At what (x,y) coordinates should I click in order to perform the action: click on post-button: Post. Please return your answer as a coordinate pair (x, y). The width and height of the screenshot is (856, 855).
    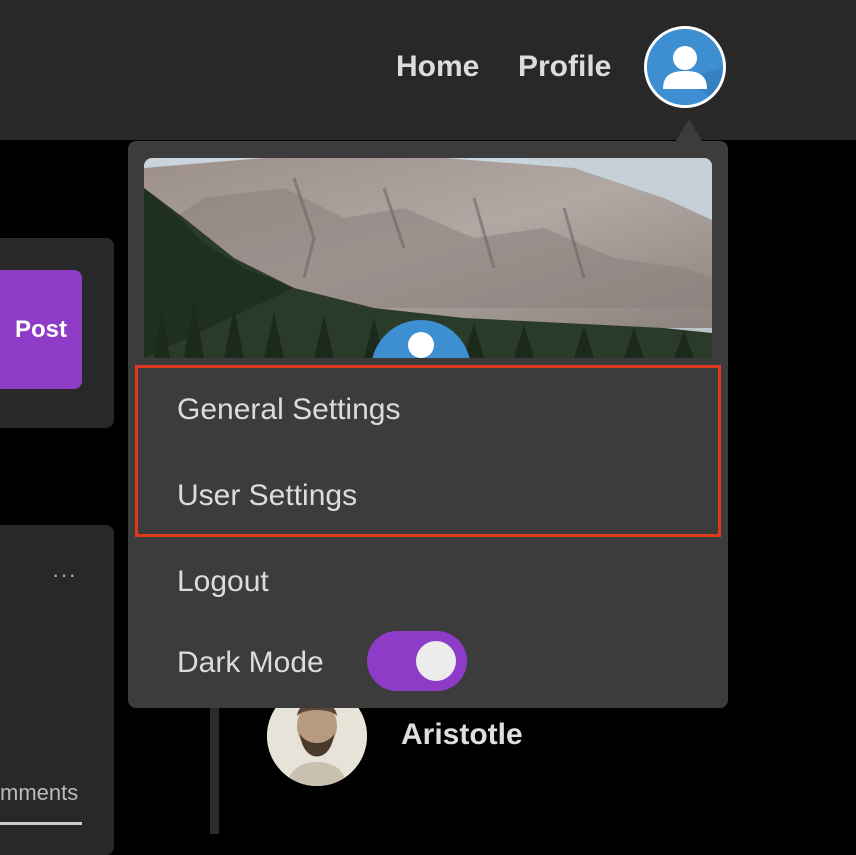
    Looking at the image, I should click on (41, 329).